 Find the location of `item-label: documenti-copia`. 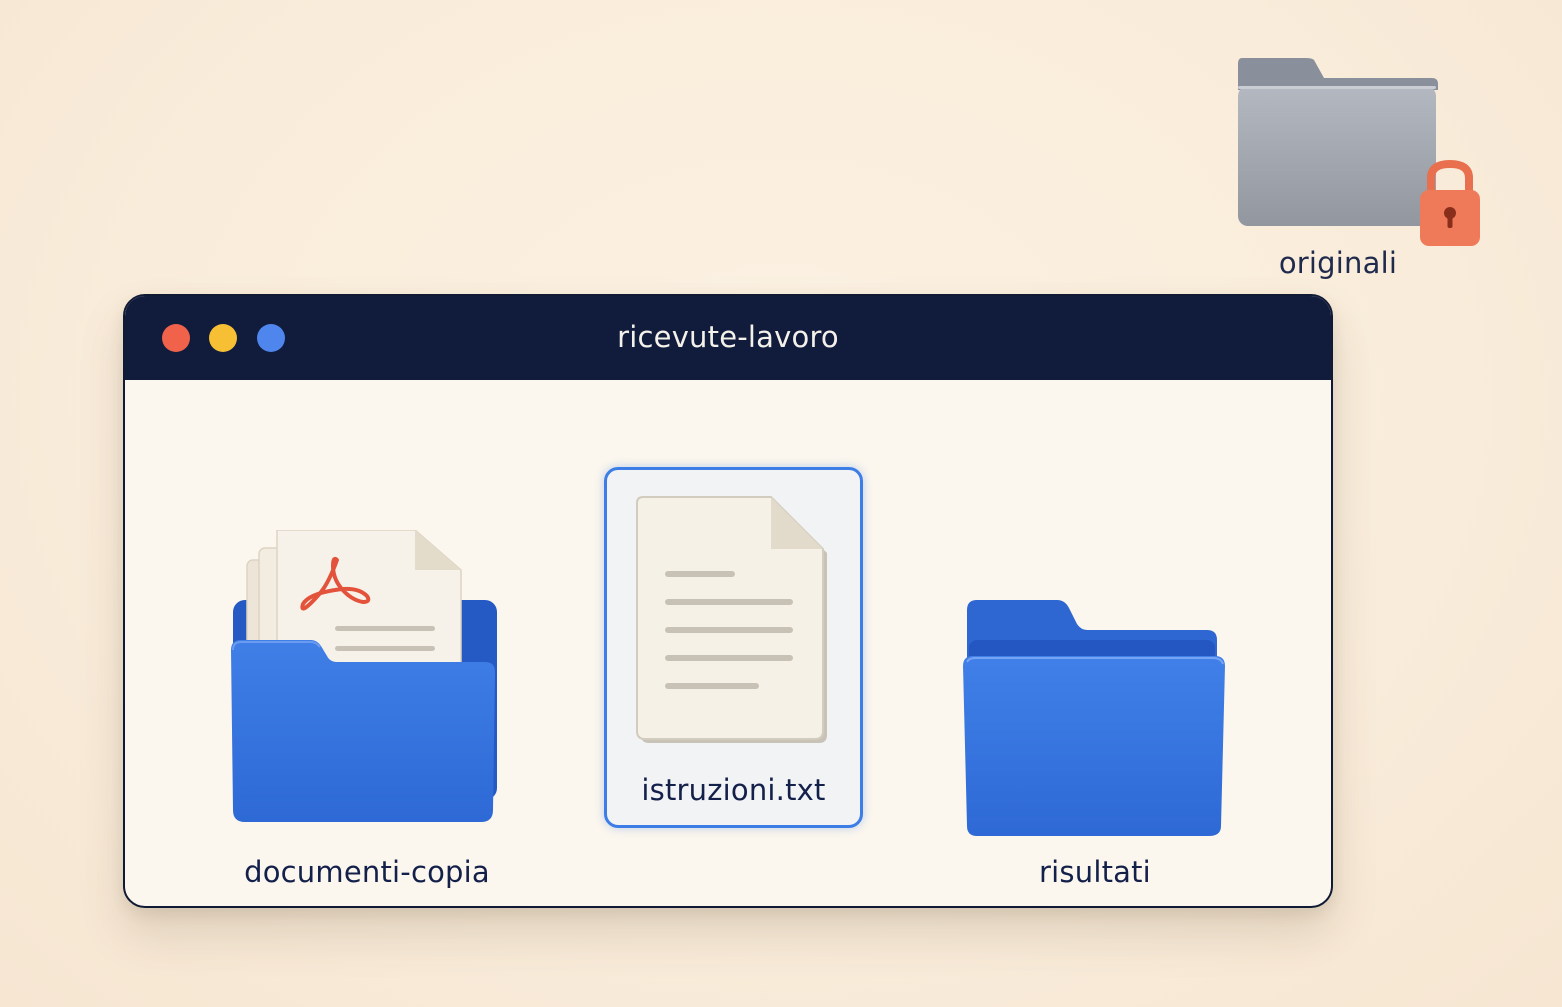

item-label: documenti-copia is located at coordinates (367, 872).